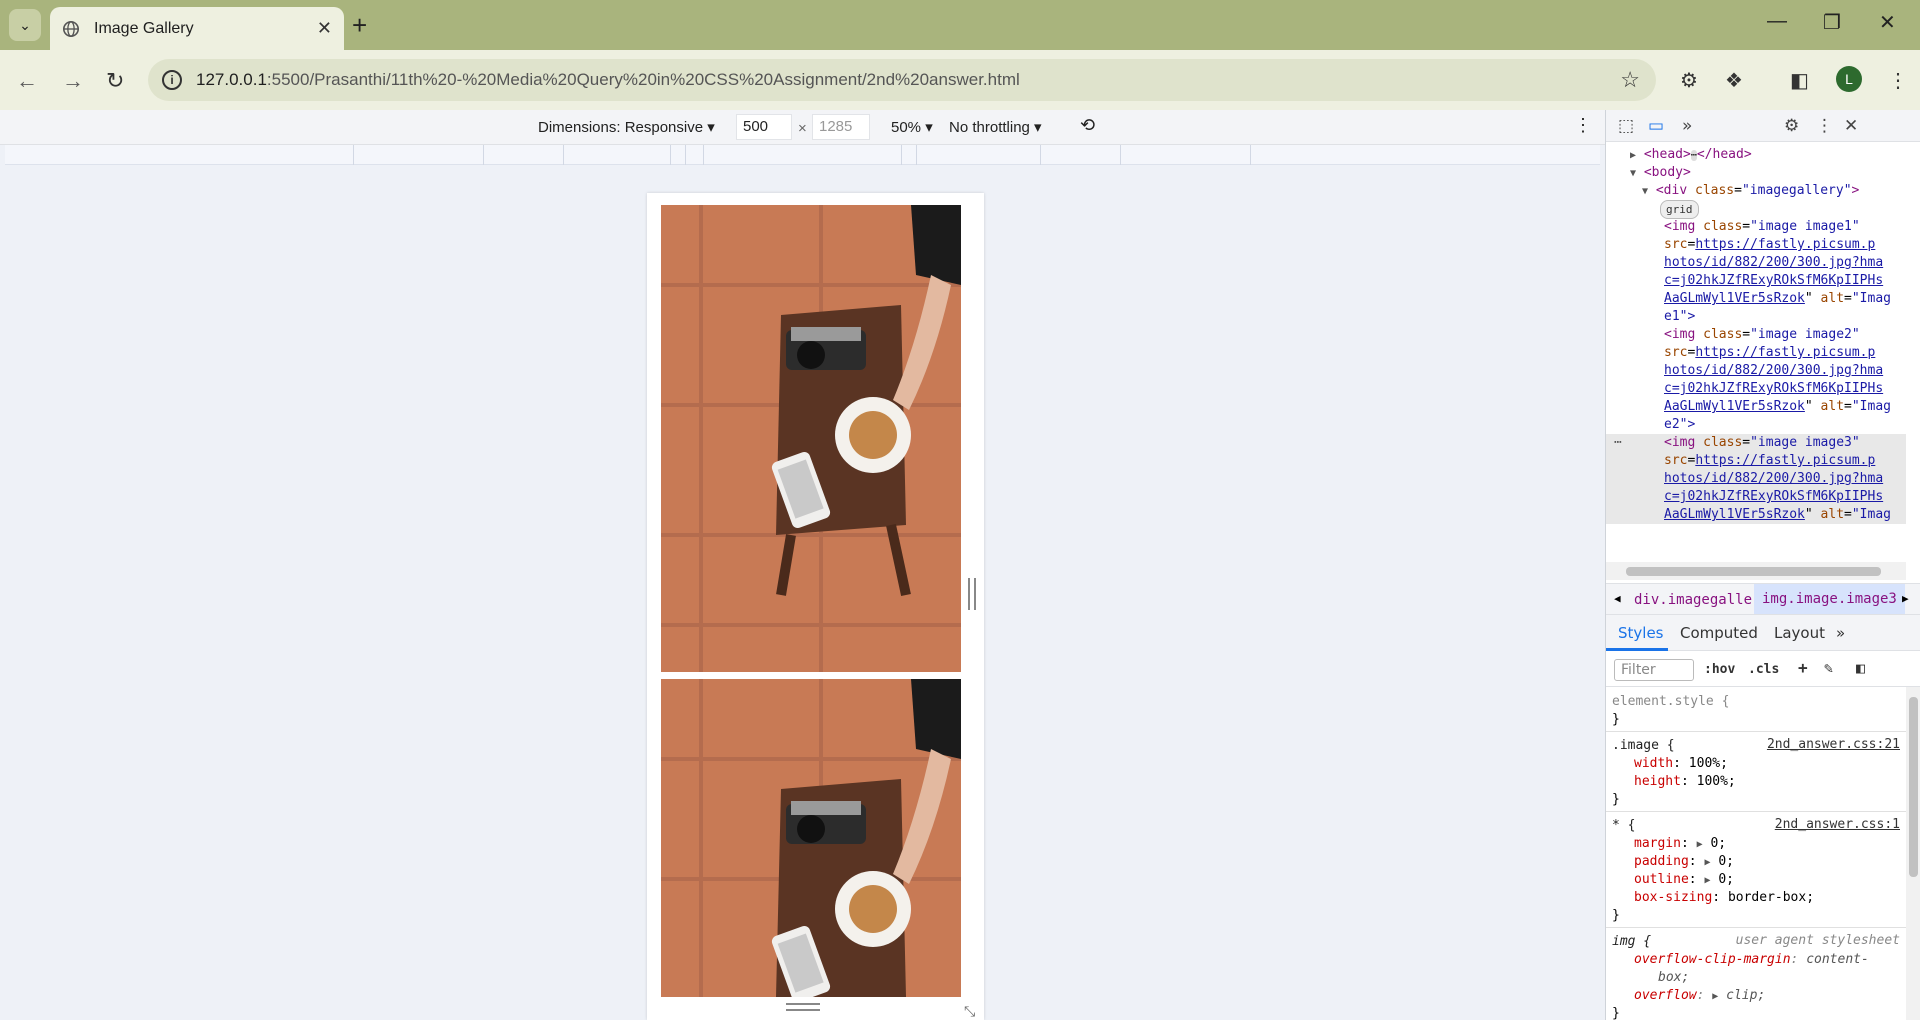 The image size is (1920, 1020). I want to click on cls-toggle: .cls, so click(1763, 669).